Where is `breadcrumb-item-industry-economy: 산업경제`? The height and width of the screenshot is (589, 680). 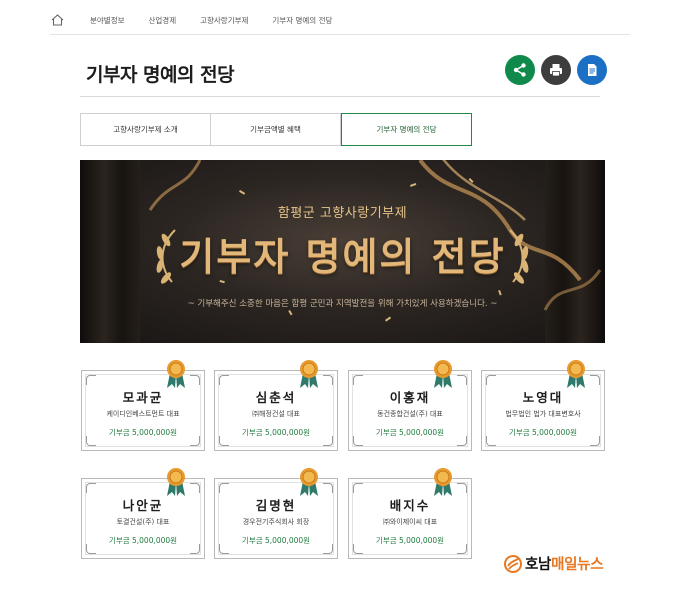
breadcrumb-item-industry-economy: 산업경제 is located at coordinates (163, 20).